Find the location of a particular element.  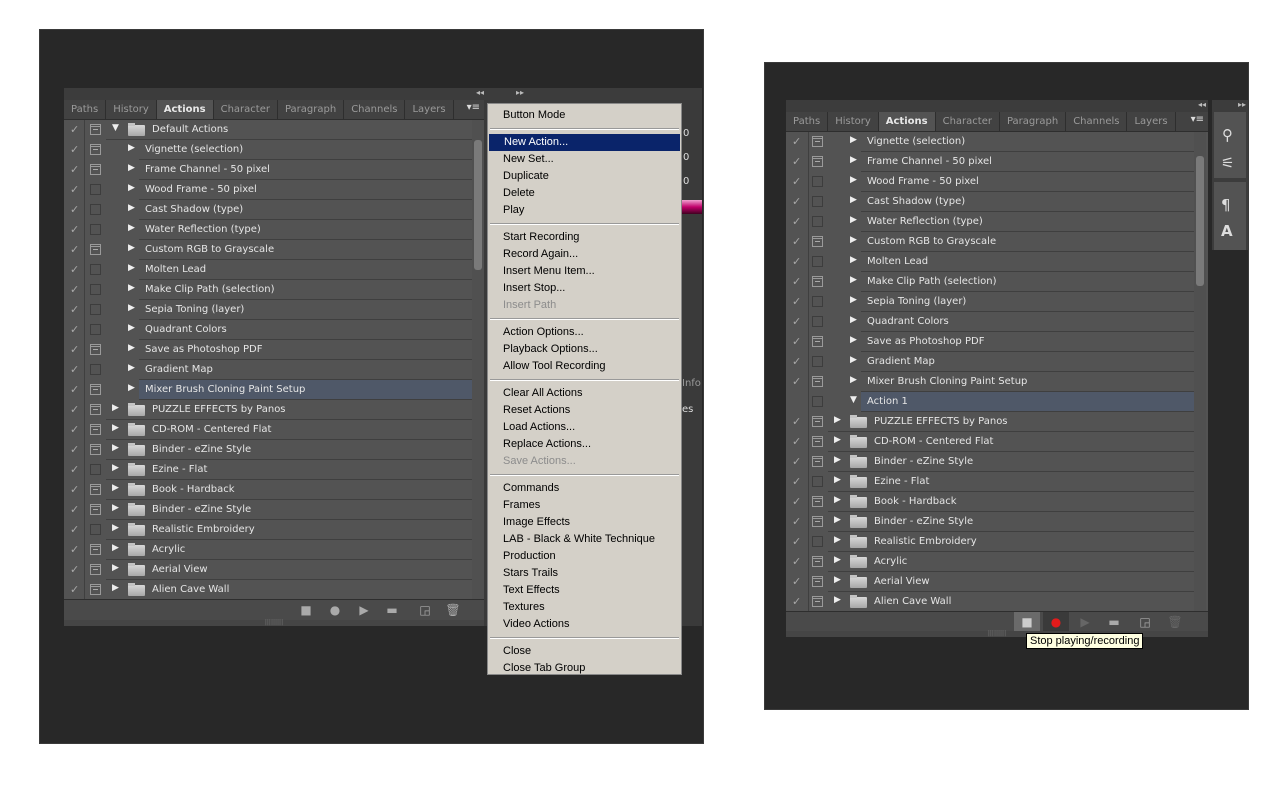

resize-grip: ||||||||| is located at coordinates (997, 634).